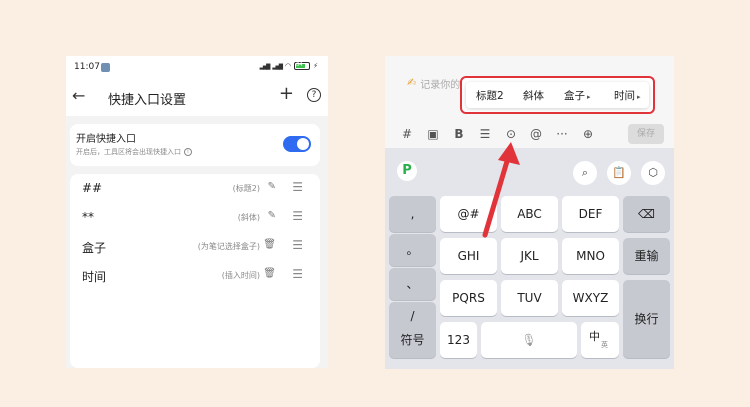 Image resolution: width=750 pixels, height=407 pixels. I want to click on shortcut-hint: (为笔记选择盒子), so click(228, 246).